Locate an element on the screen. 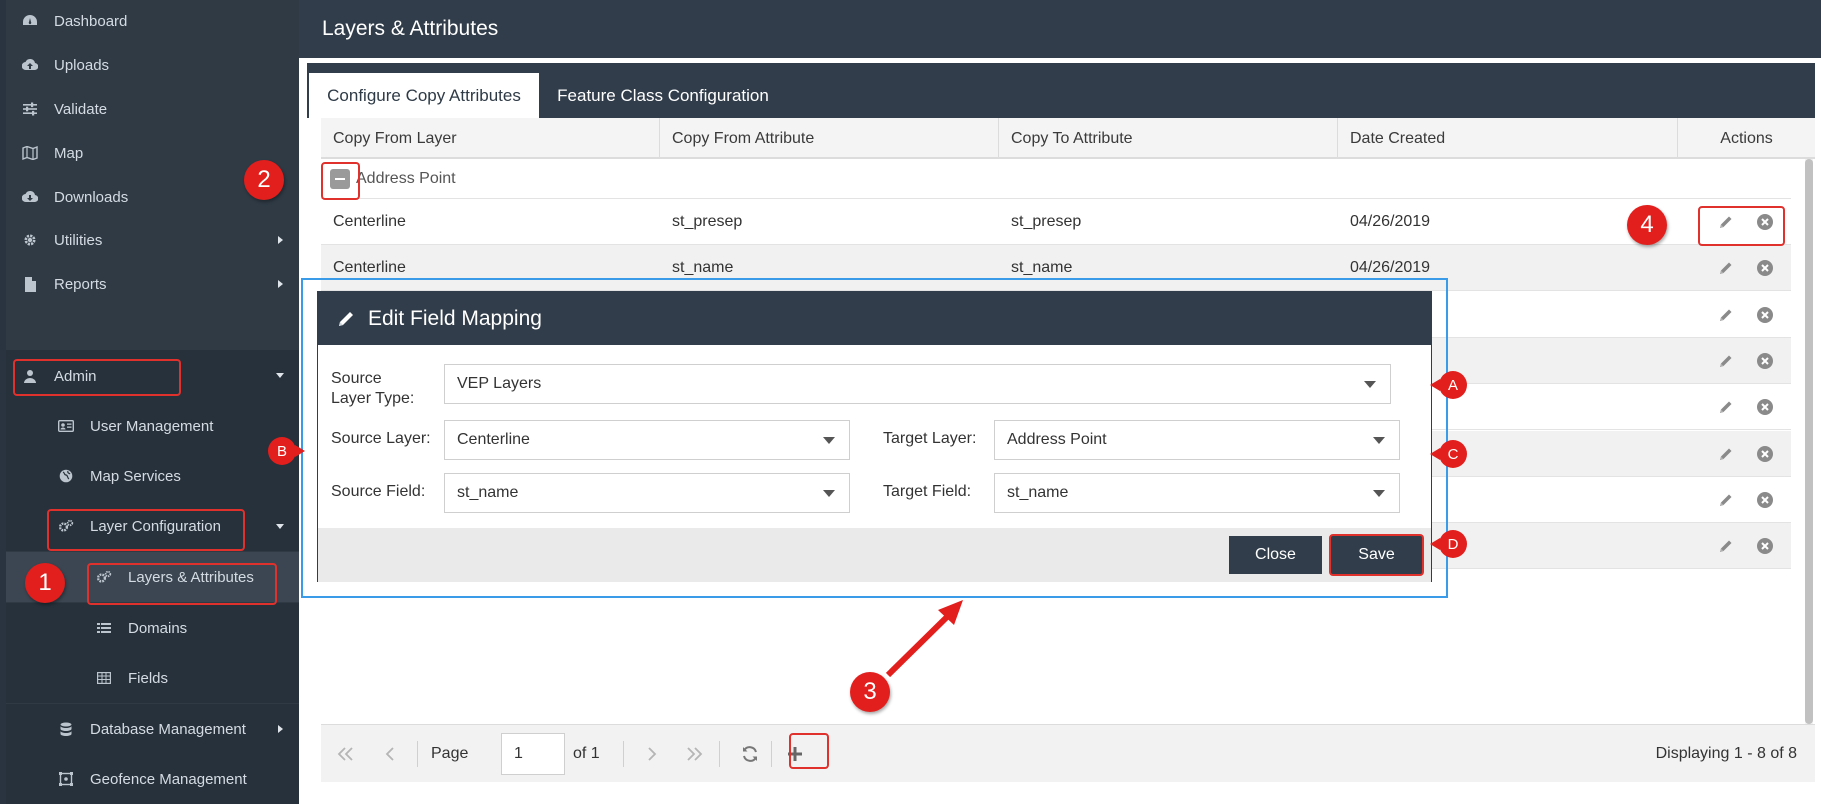 The width and height of the screenshot is (1821, 804). sidebar-item-fields: Fields is located at coordinates (152, 678).